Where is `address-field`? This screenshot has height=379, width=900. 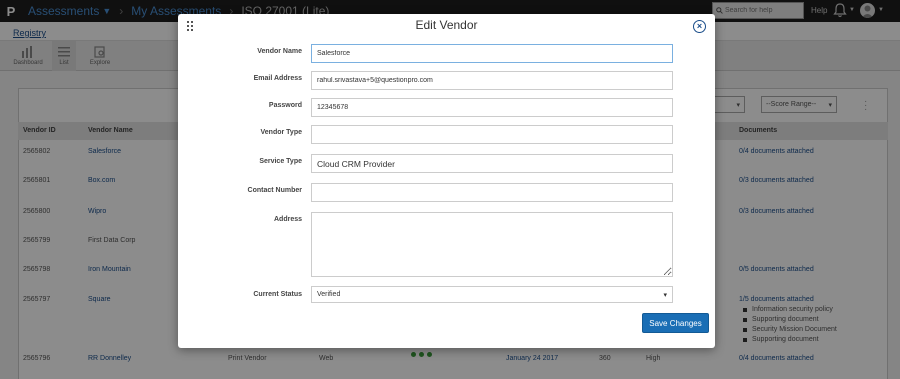
address-field is located at coordinates (492, 244).